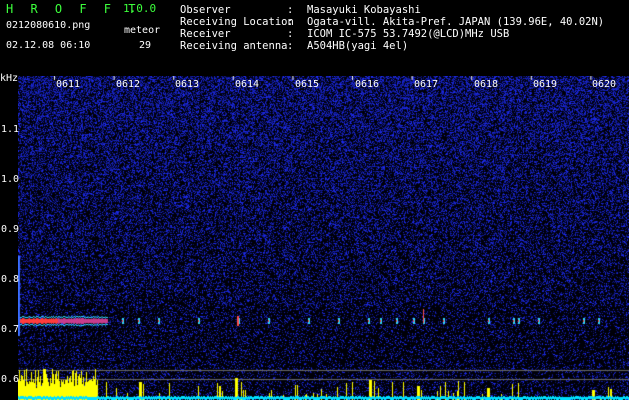 Image resolution: width=629 pixels, height=400 pixels. I want to click on antenna-value: A504HB(yagi 4el), so click(358, 46).